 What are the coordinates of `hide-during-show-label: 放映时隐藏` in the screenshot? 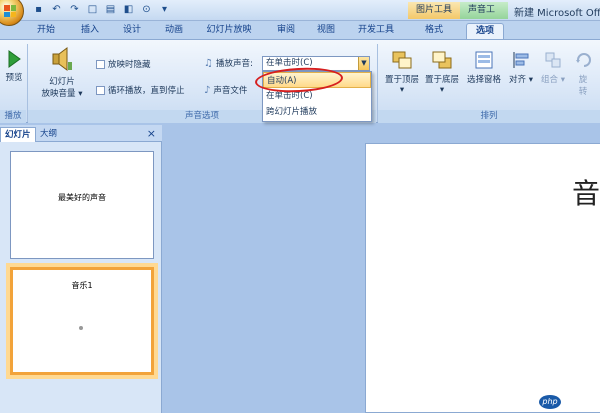 It's located at (129, 65).